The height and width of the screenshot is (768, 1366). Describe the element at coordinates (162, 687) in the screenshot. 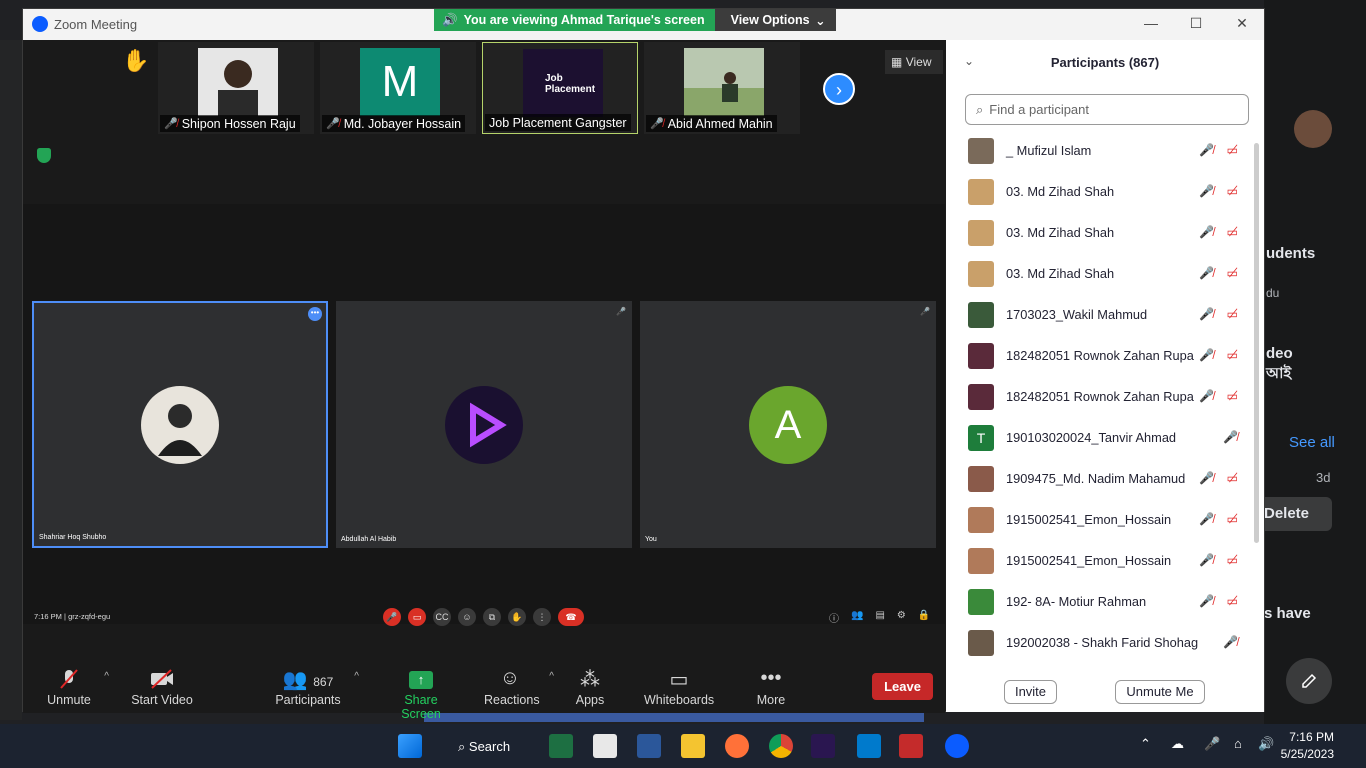

I see `start-video-button: Start Video` at that location.